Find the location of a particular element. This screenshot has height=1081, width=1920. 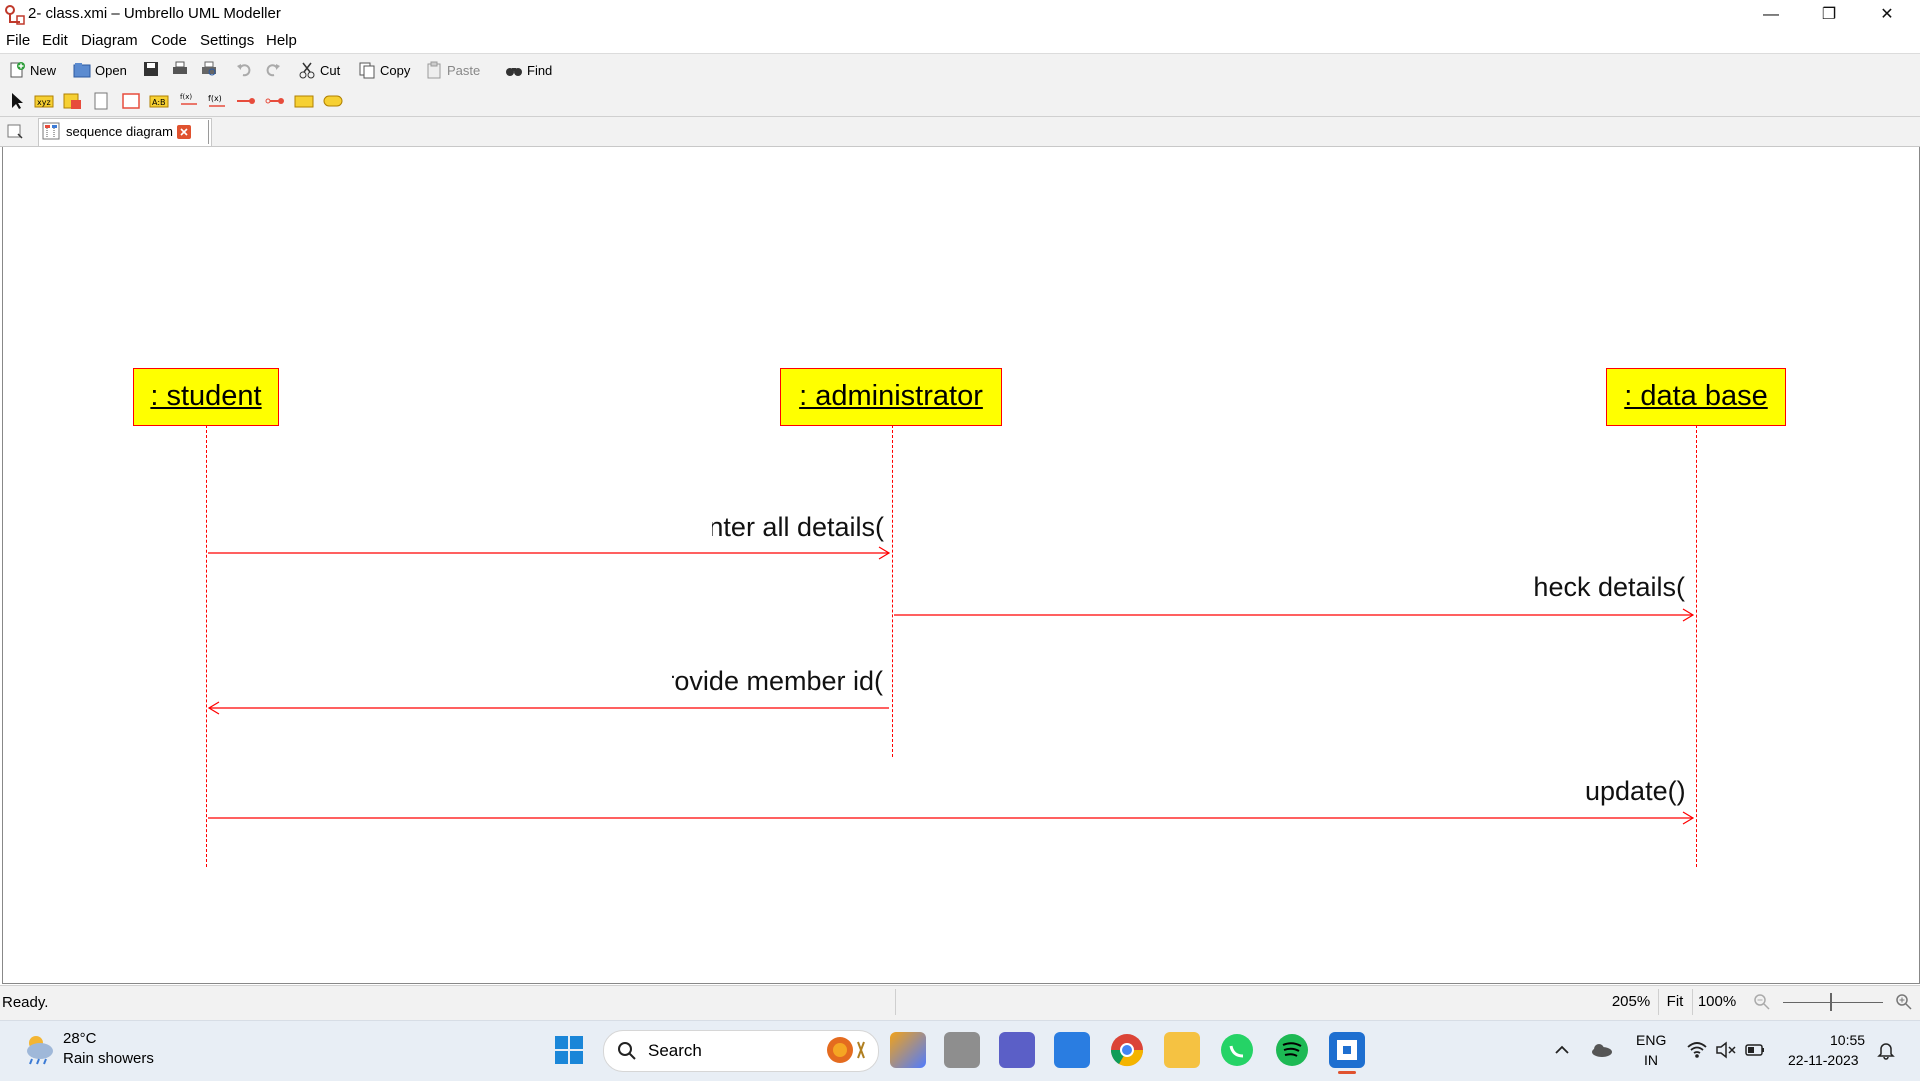

close-tab-icon is located at coordinates (184, 132).